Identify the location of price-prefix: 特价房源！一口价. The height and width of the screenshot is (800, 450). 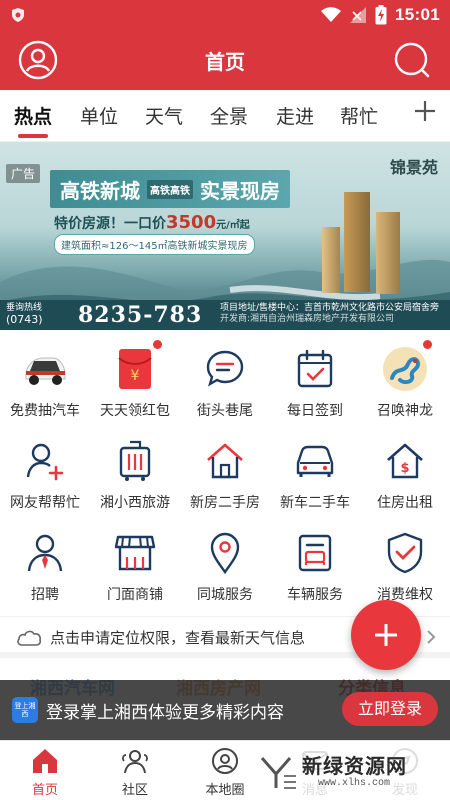
(110, 224).